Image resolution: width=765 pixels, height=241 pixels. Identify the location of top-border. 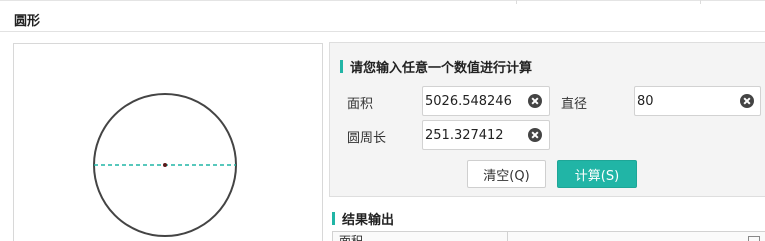
(382, 0).